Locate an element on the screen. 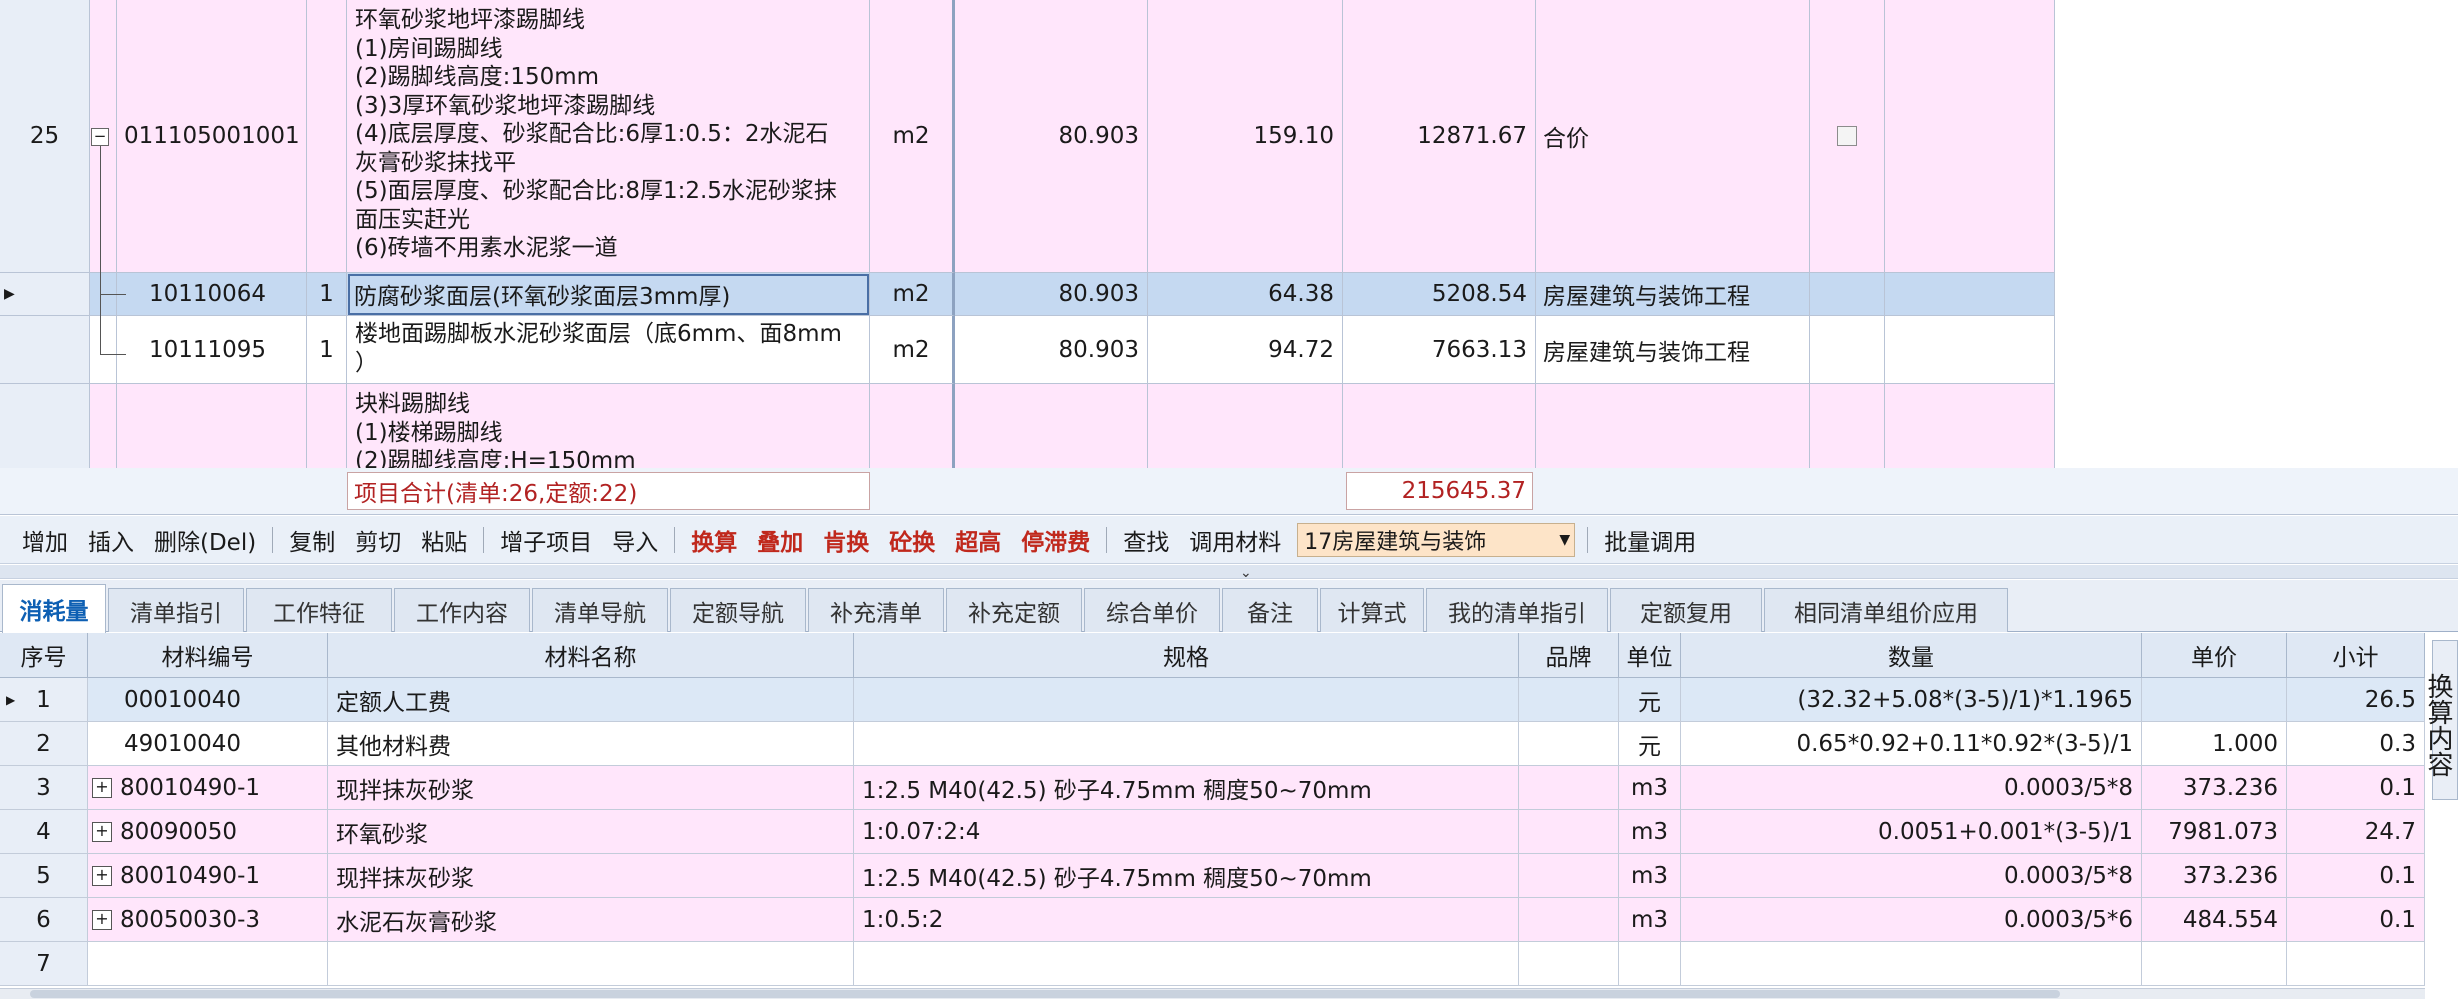 The image size is (2458, 999). col-header-spec: 规格 is located at coordinates (1186, 655).